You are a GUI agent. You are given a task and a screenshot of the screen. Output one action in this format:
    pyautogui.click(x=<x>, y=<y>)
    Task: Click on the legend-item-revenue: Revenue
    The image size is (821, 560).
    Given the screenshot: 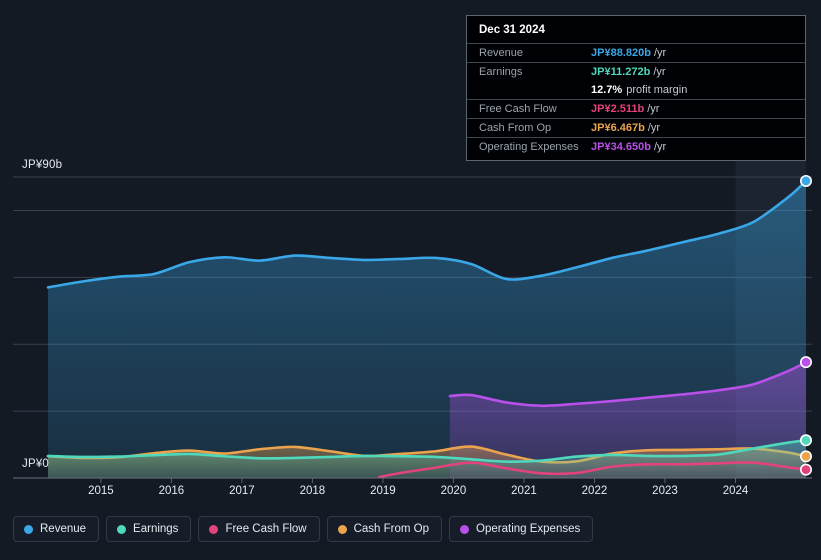 What is the action you would take?
    pyautogui.click(x=56, y=529)
    